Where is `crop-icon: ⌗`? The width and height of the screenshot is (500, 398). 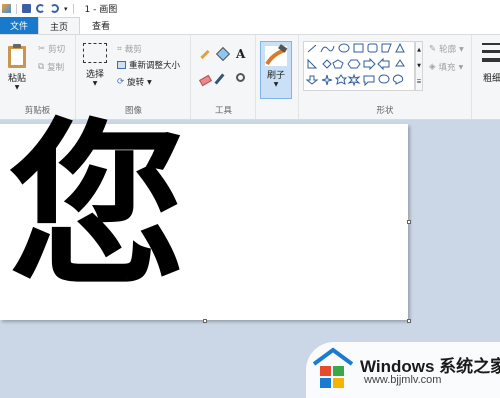 crop-icon: ⌗ is located at coordinates (119, 49).